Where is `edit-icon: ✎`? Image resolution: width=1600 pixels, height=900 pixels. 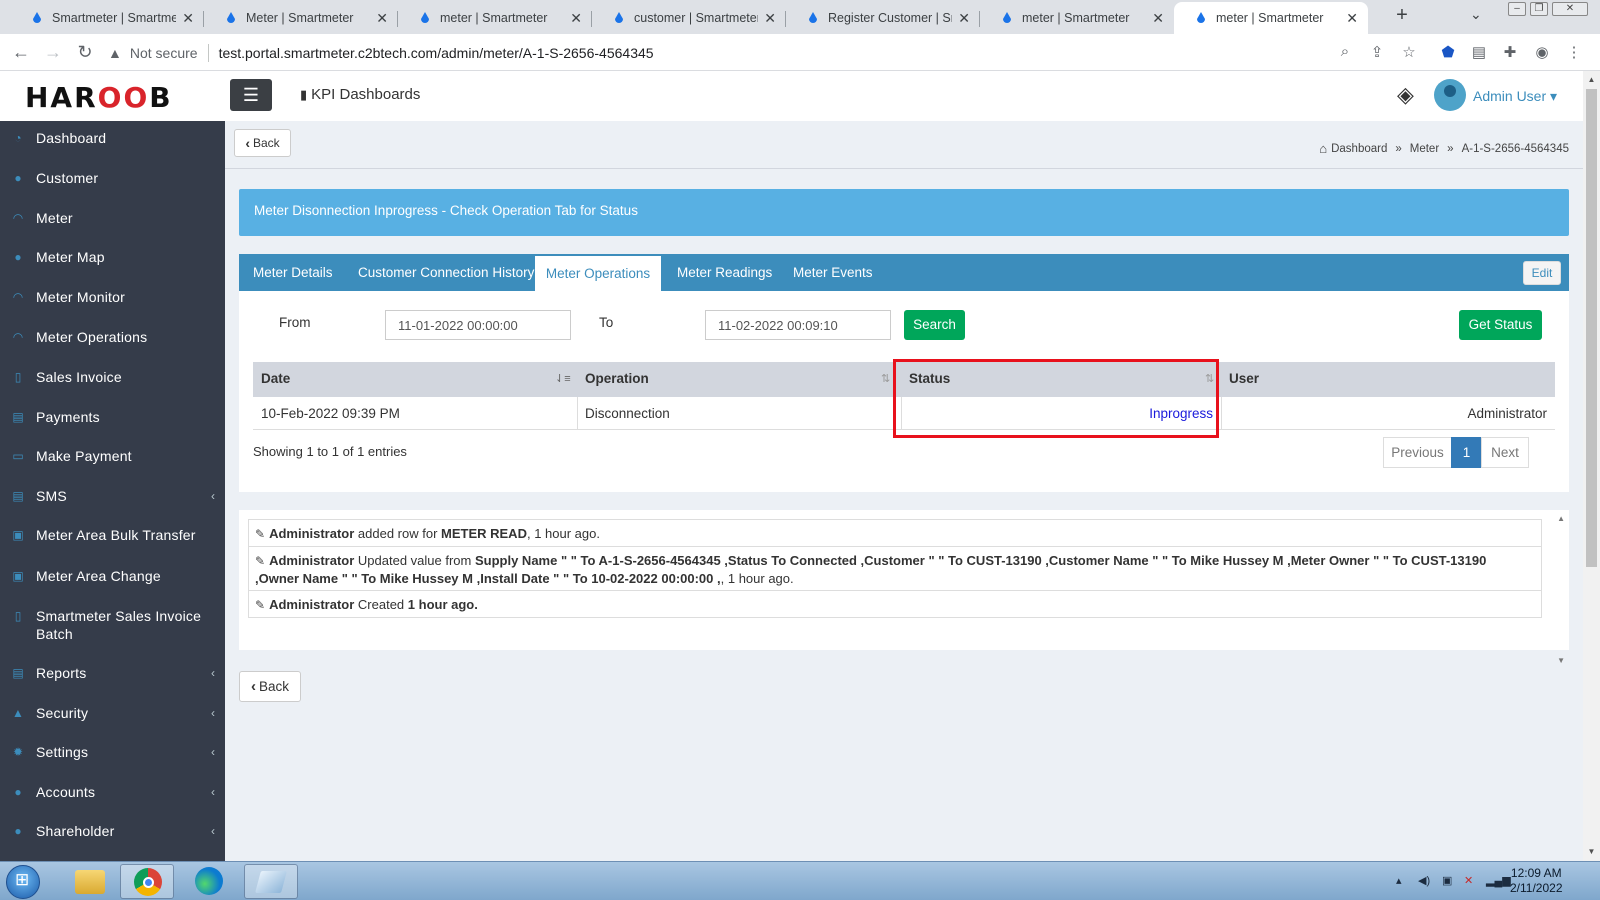
edit-icon: ✎ is located at coordinates (260, 534).